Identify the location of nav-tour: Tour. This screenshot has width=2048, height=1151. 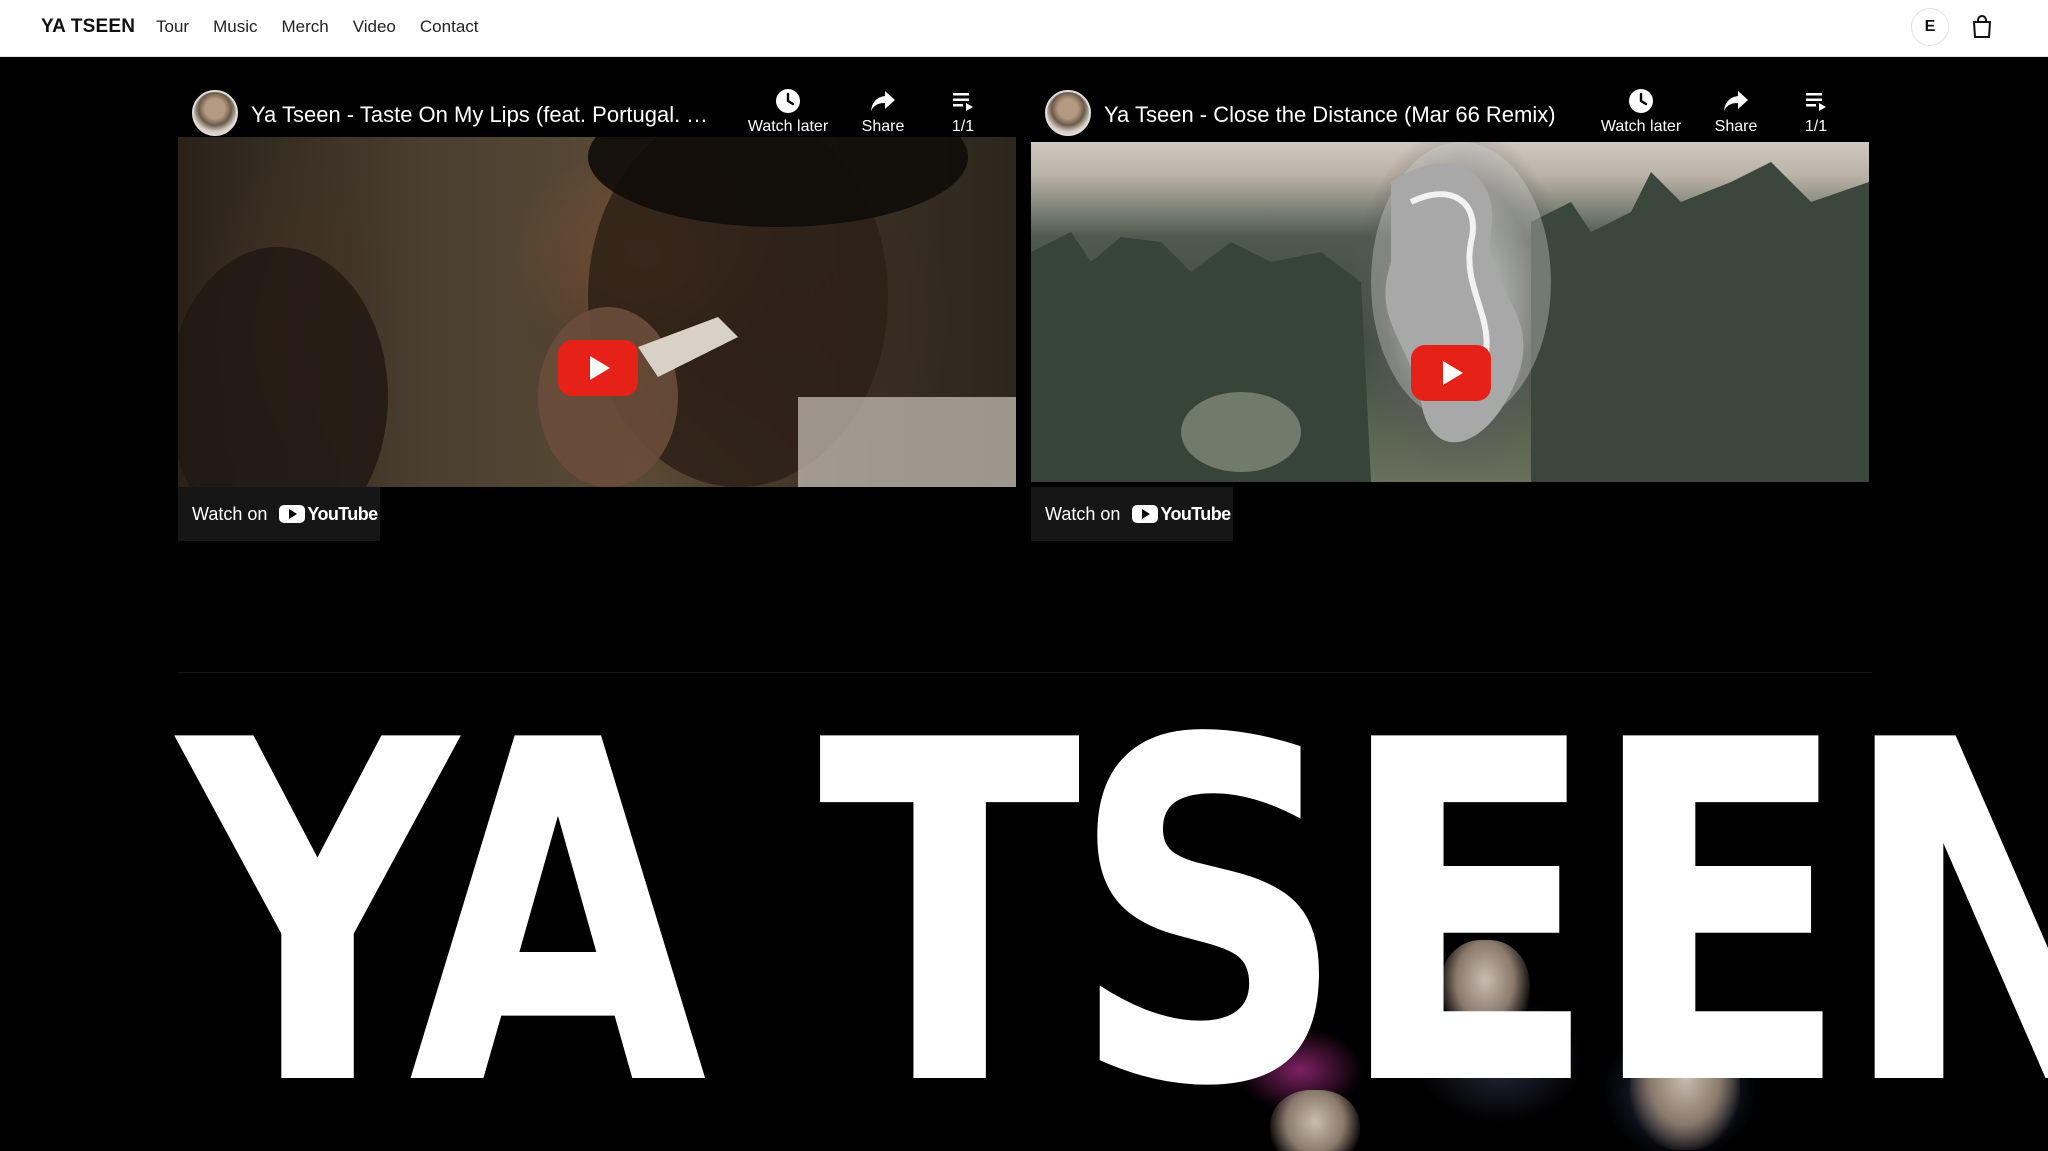
(172, 27).